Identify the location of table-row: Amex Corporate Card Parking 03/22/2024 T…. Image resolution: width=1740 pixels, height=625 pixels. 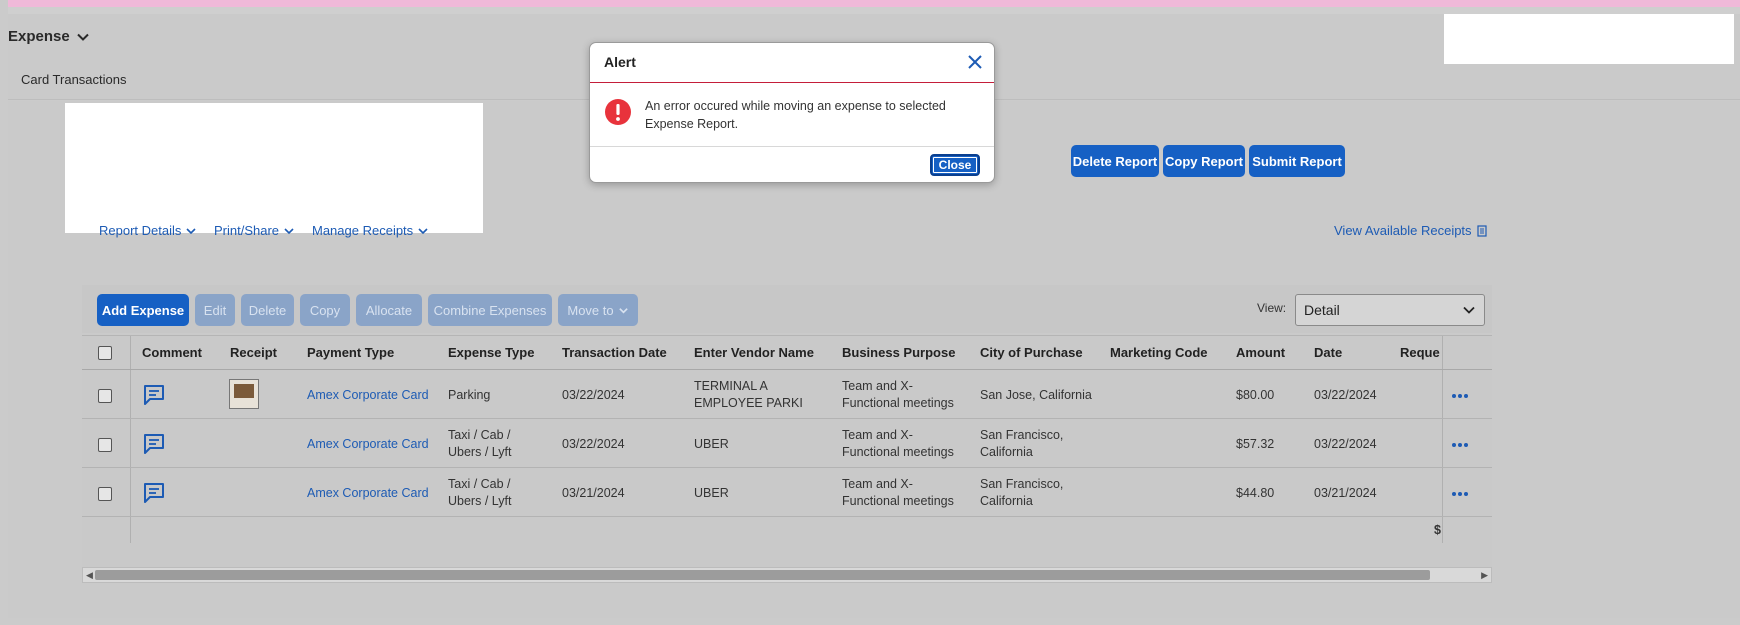
(787, 395).